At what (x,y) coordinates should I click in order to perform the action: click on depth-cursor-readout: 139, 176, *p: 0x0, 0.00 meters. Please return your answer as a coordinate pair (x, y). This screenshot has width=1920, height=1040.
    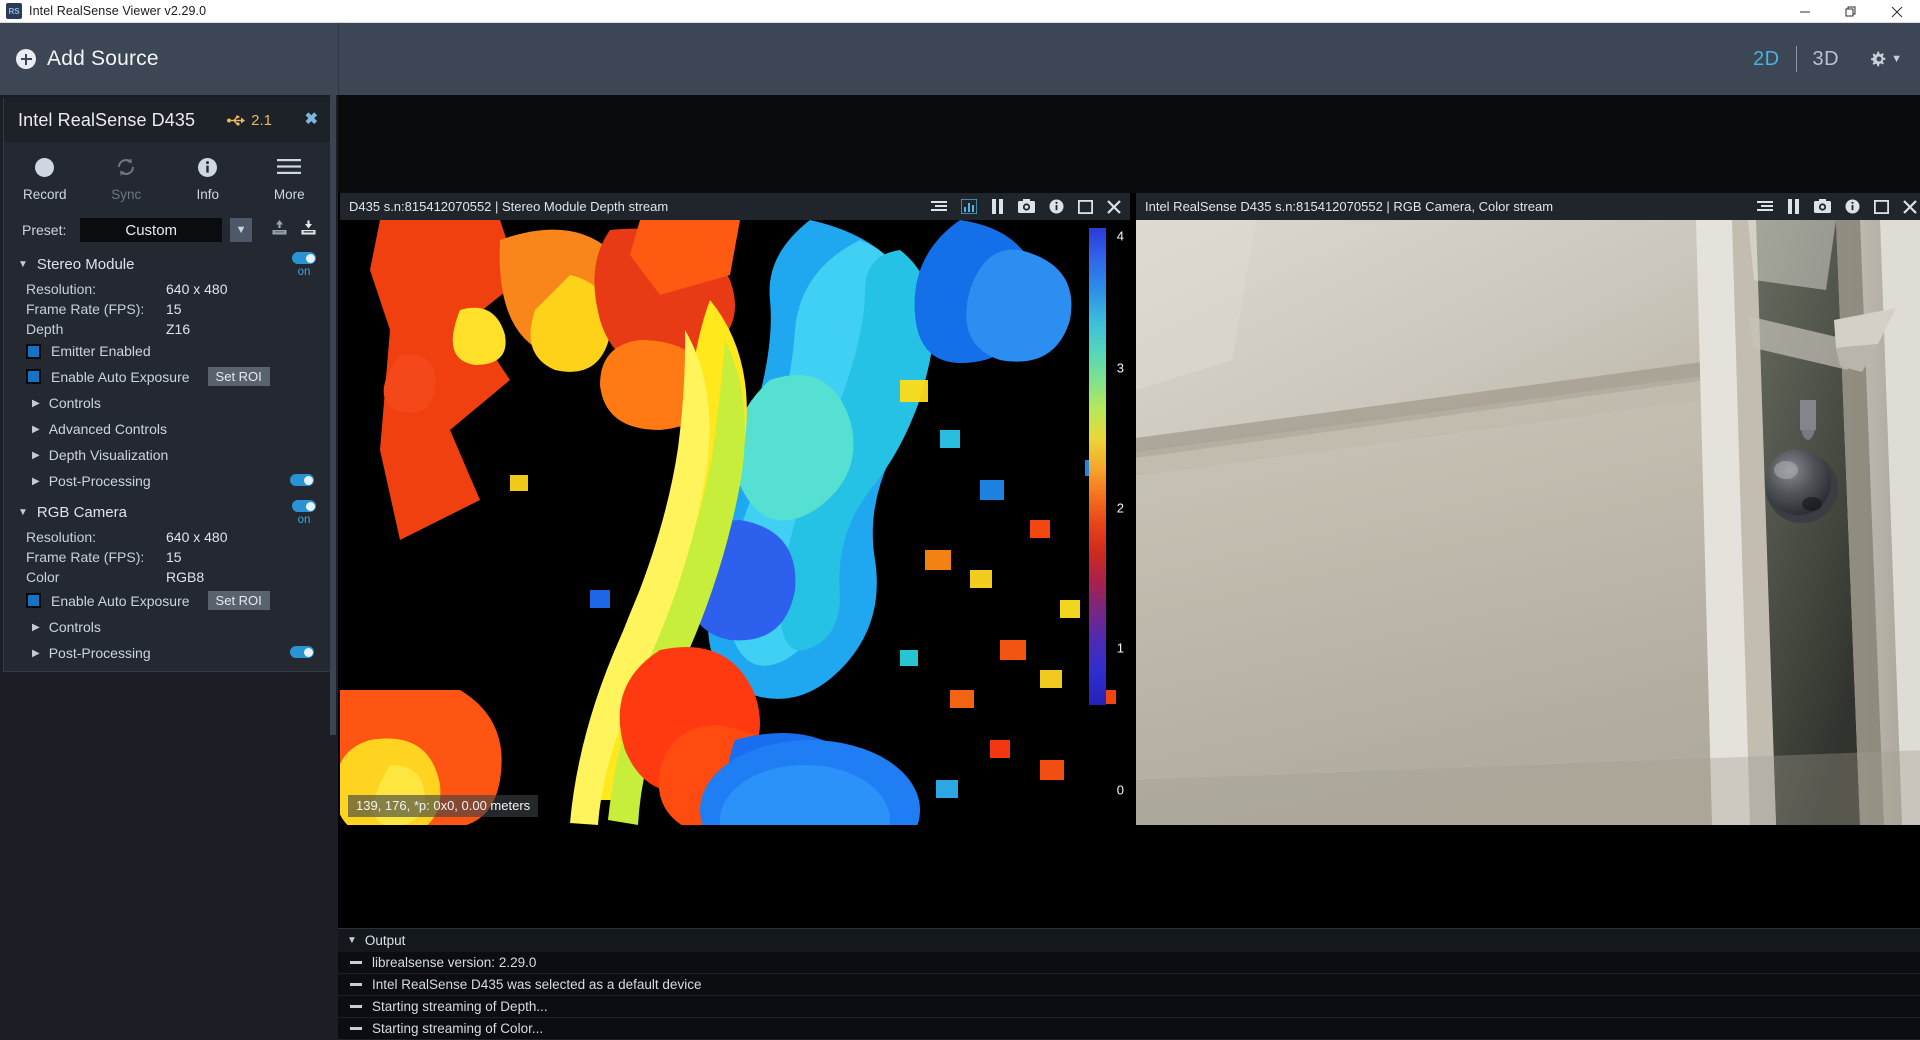
    Looking at the image, I should click on (443, 806).